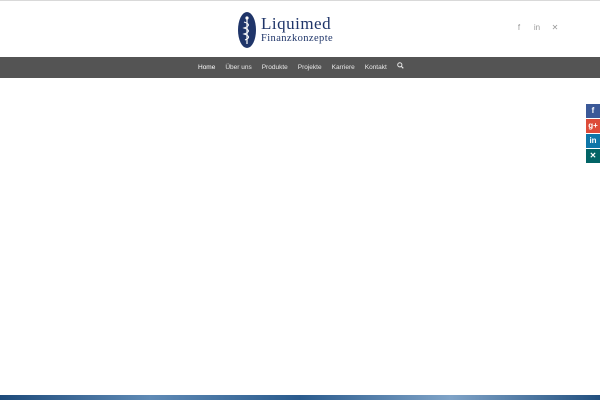 The height and width of the screenshot is (400, 600). I want to click on brand-logo: Liquimed Finanzkonzepte, so click(285, 30).